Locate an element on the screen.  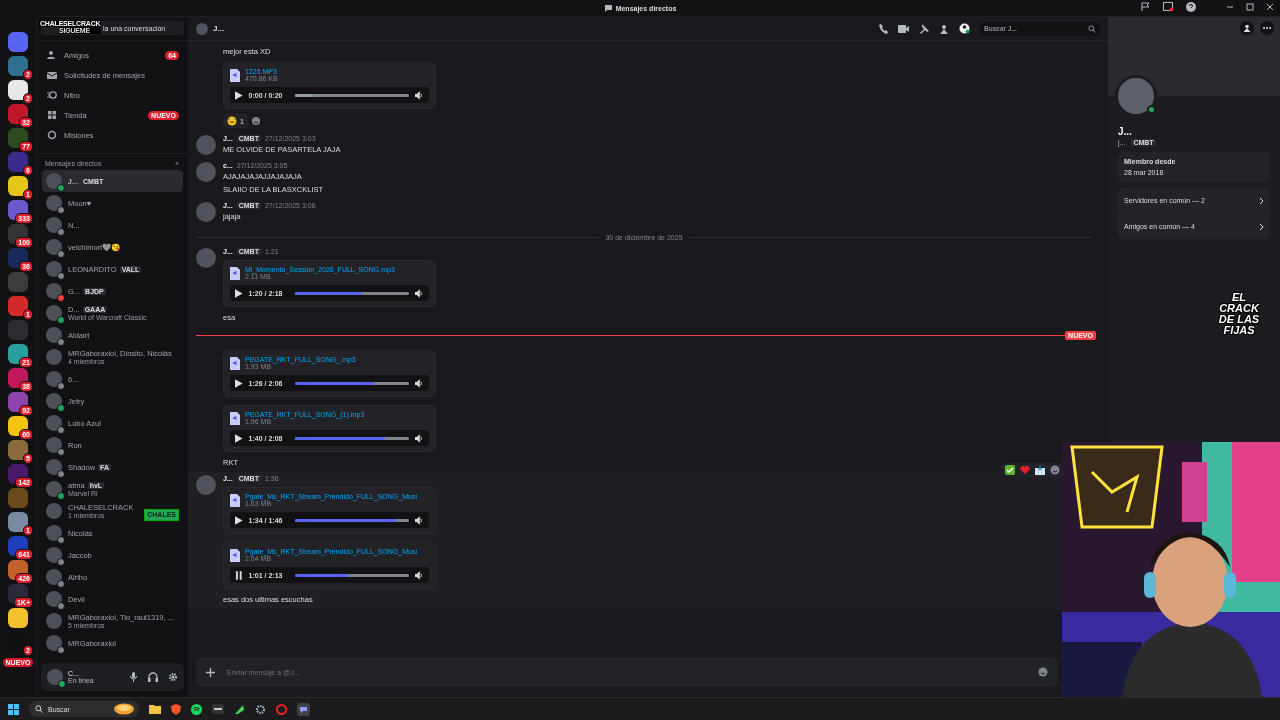
more-button is located at coordinates (1267, 28).